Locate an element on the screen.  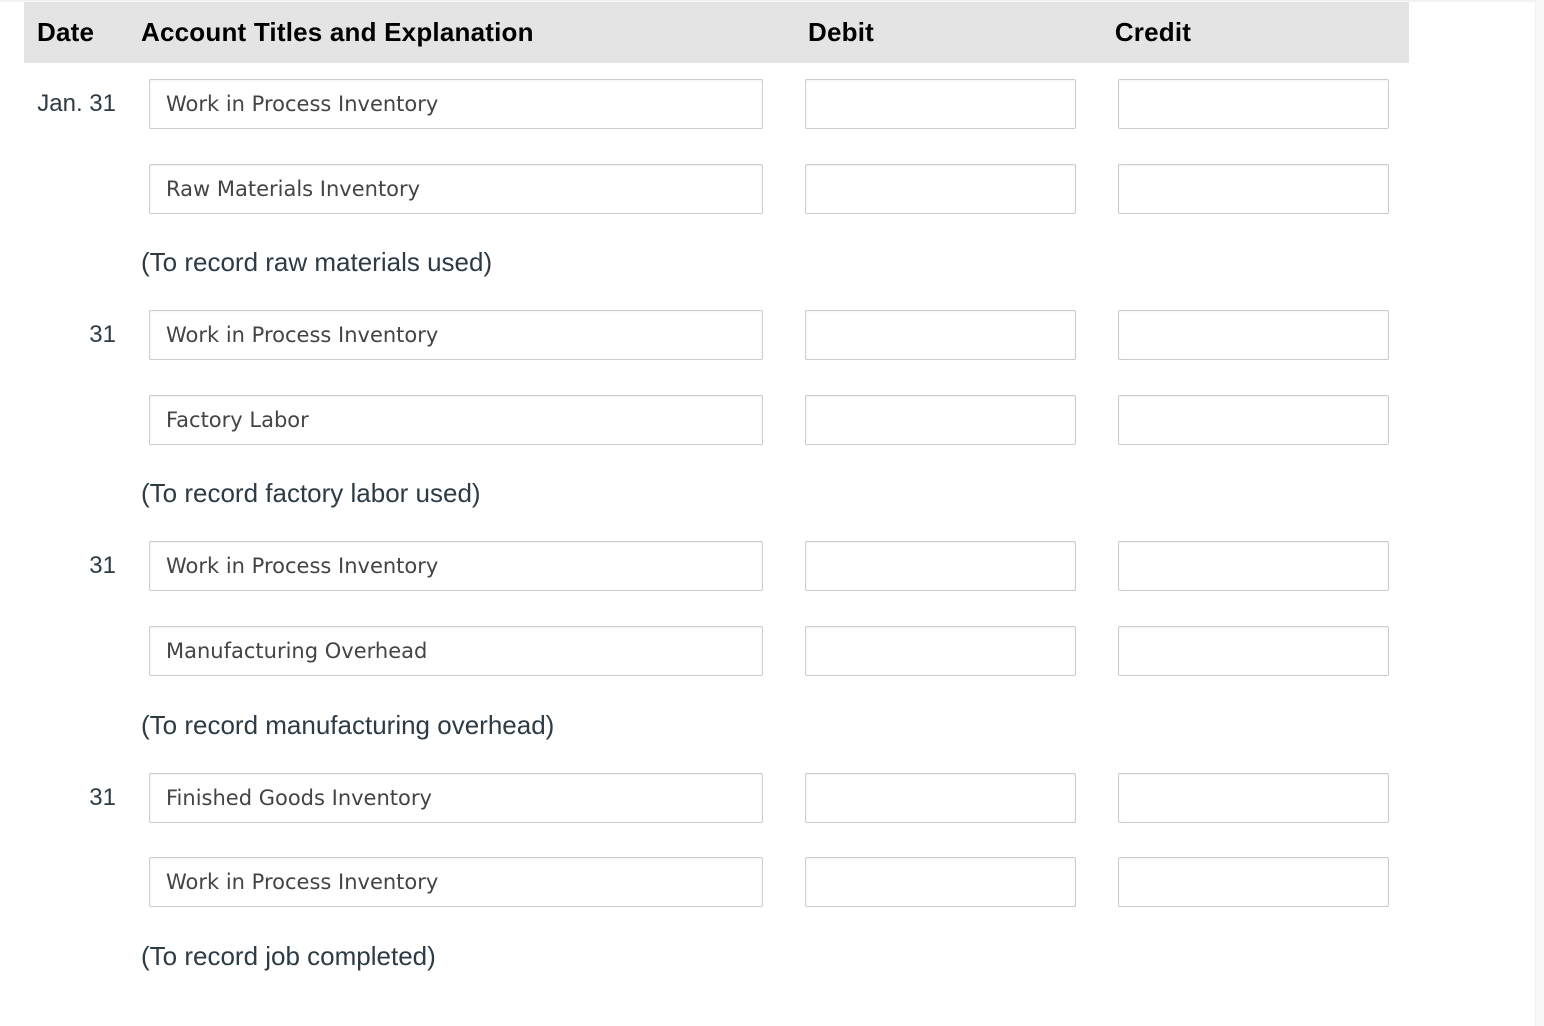
account-title-input: Finished Goods Inventory is located at coordinates (456, 798).